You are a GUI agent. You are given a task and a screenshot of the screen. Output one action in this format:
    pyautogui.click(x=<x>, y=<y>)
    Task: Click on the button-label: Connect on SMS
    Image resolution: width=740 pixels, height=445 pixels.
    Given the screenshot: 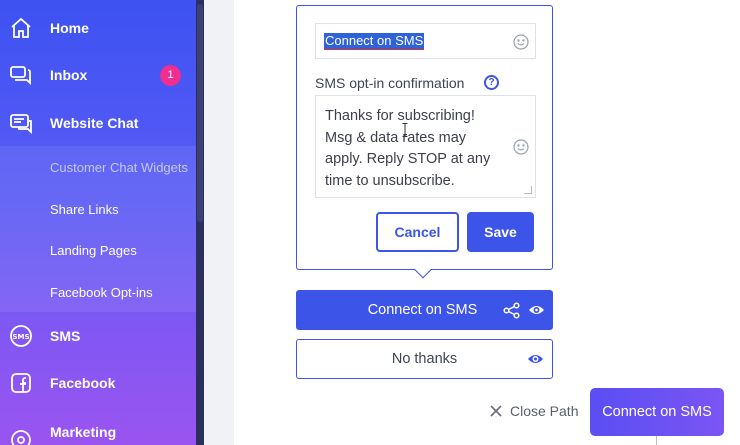 What is the action you would take?
    pyautogui.click(x=422, y=310)
    